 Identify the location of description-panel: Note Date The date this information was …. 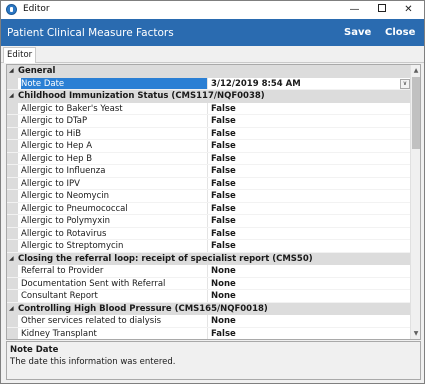
(213, 360).